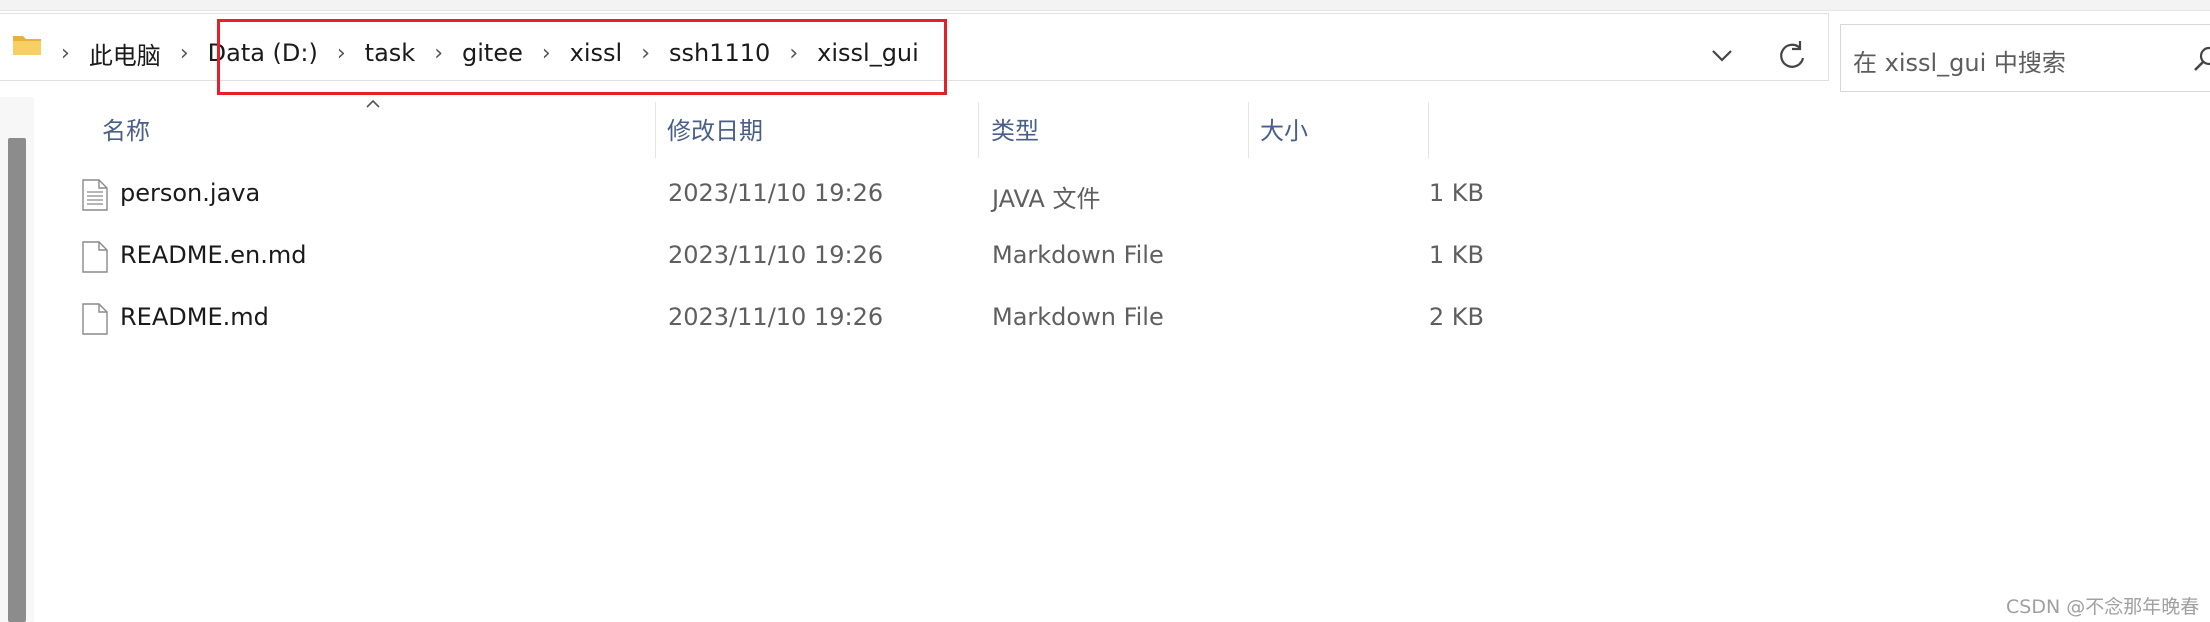 This screenshot has width=2210, height=622. Describe the element at coordinates (194, 317) in the screenshot. I see `file-name: README.md` at that location.